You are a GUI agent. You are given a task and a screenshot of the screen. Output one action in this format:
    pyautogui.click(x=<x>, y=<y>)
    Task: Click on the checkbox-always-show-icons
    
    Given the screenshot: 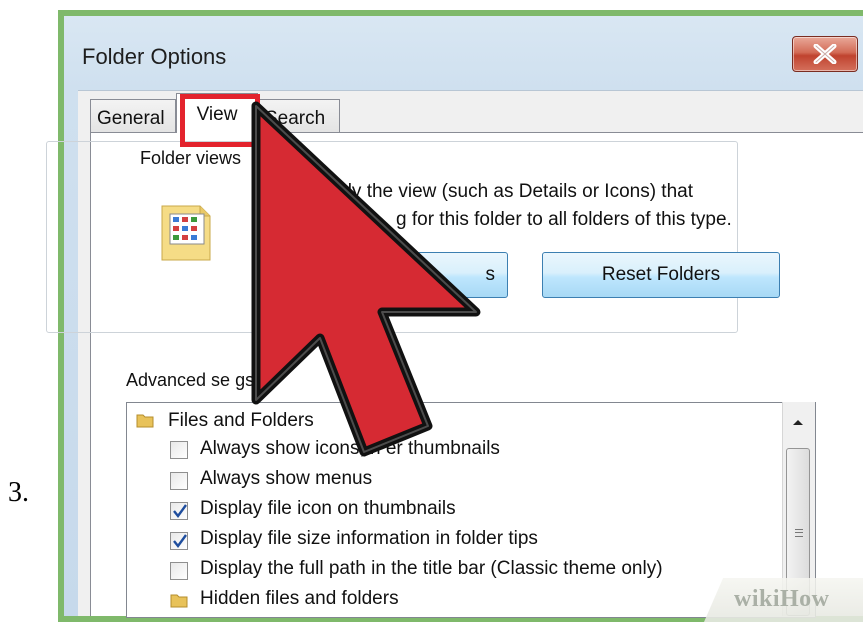 What is the action you would take?
    pyautogui.click(x=179, y=450)
    